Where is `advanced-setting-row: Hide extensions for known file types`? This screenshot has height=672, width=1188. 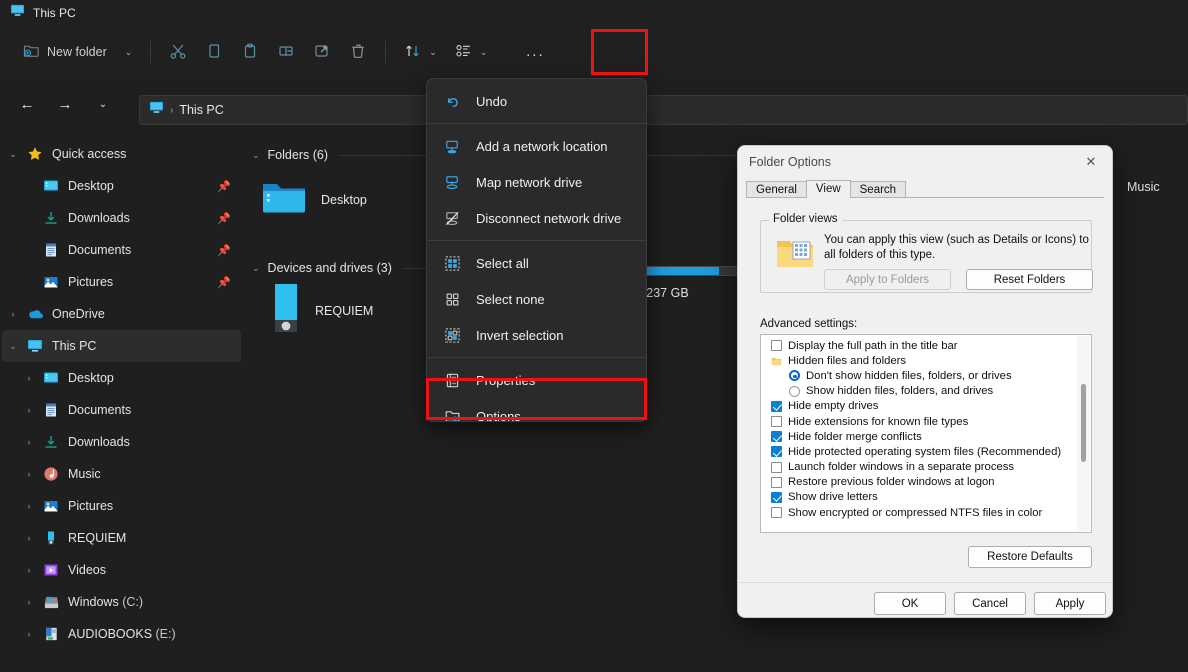
advanced-setting-row: Hide extensions for known file types is located at coordinates (918, 421).